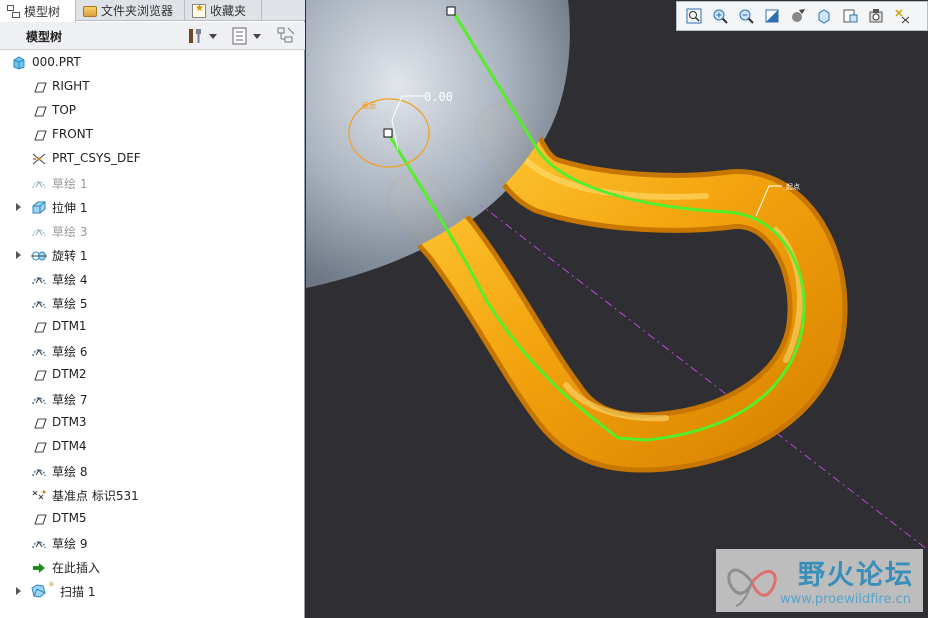  I want to click on tab-folder-browser: 文件夹浏览器, so click(131, 10).